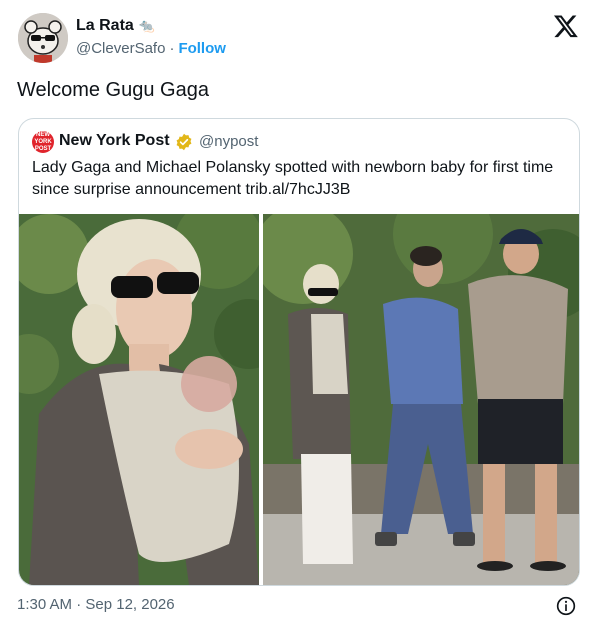 This screenshot has height=627, width=600. I want to click on nypost-logo-text: NEW YORK POST, so click(43, 141).